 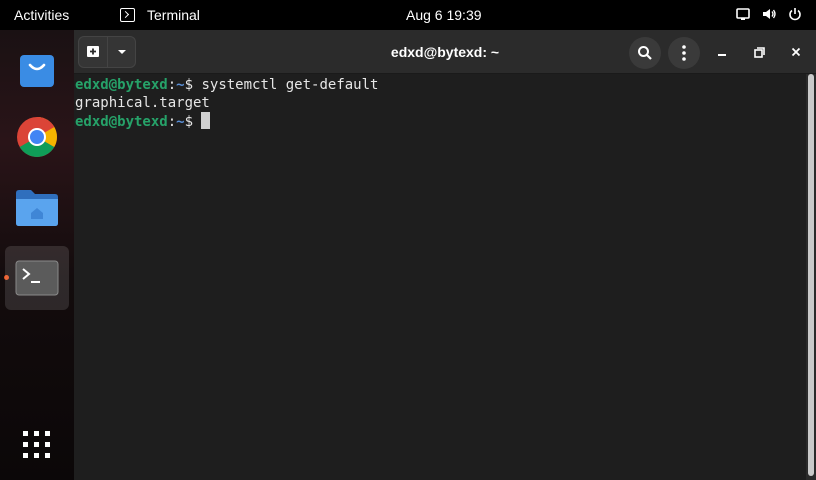 I want to click on terminal-line: graphical.target, so click(x=440, y=103).